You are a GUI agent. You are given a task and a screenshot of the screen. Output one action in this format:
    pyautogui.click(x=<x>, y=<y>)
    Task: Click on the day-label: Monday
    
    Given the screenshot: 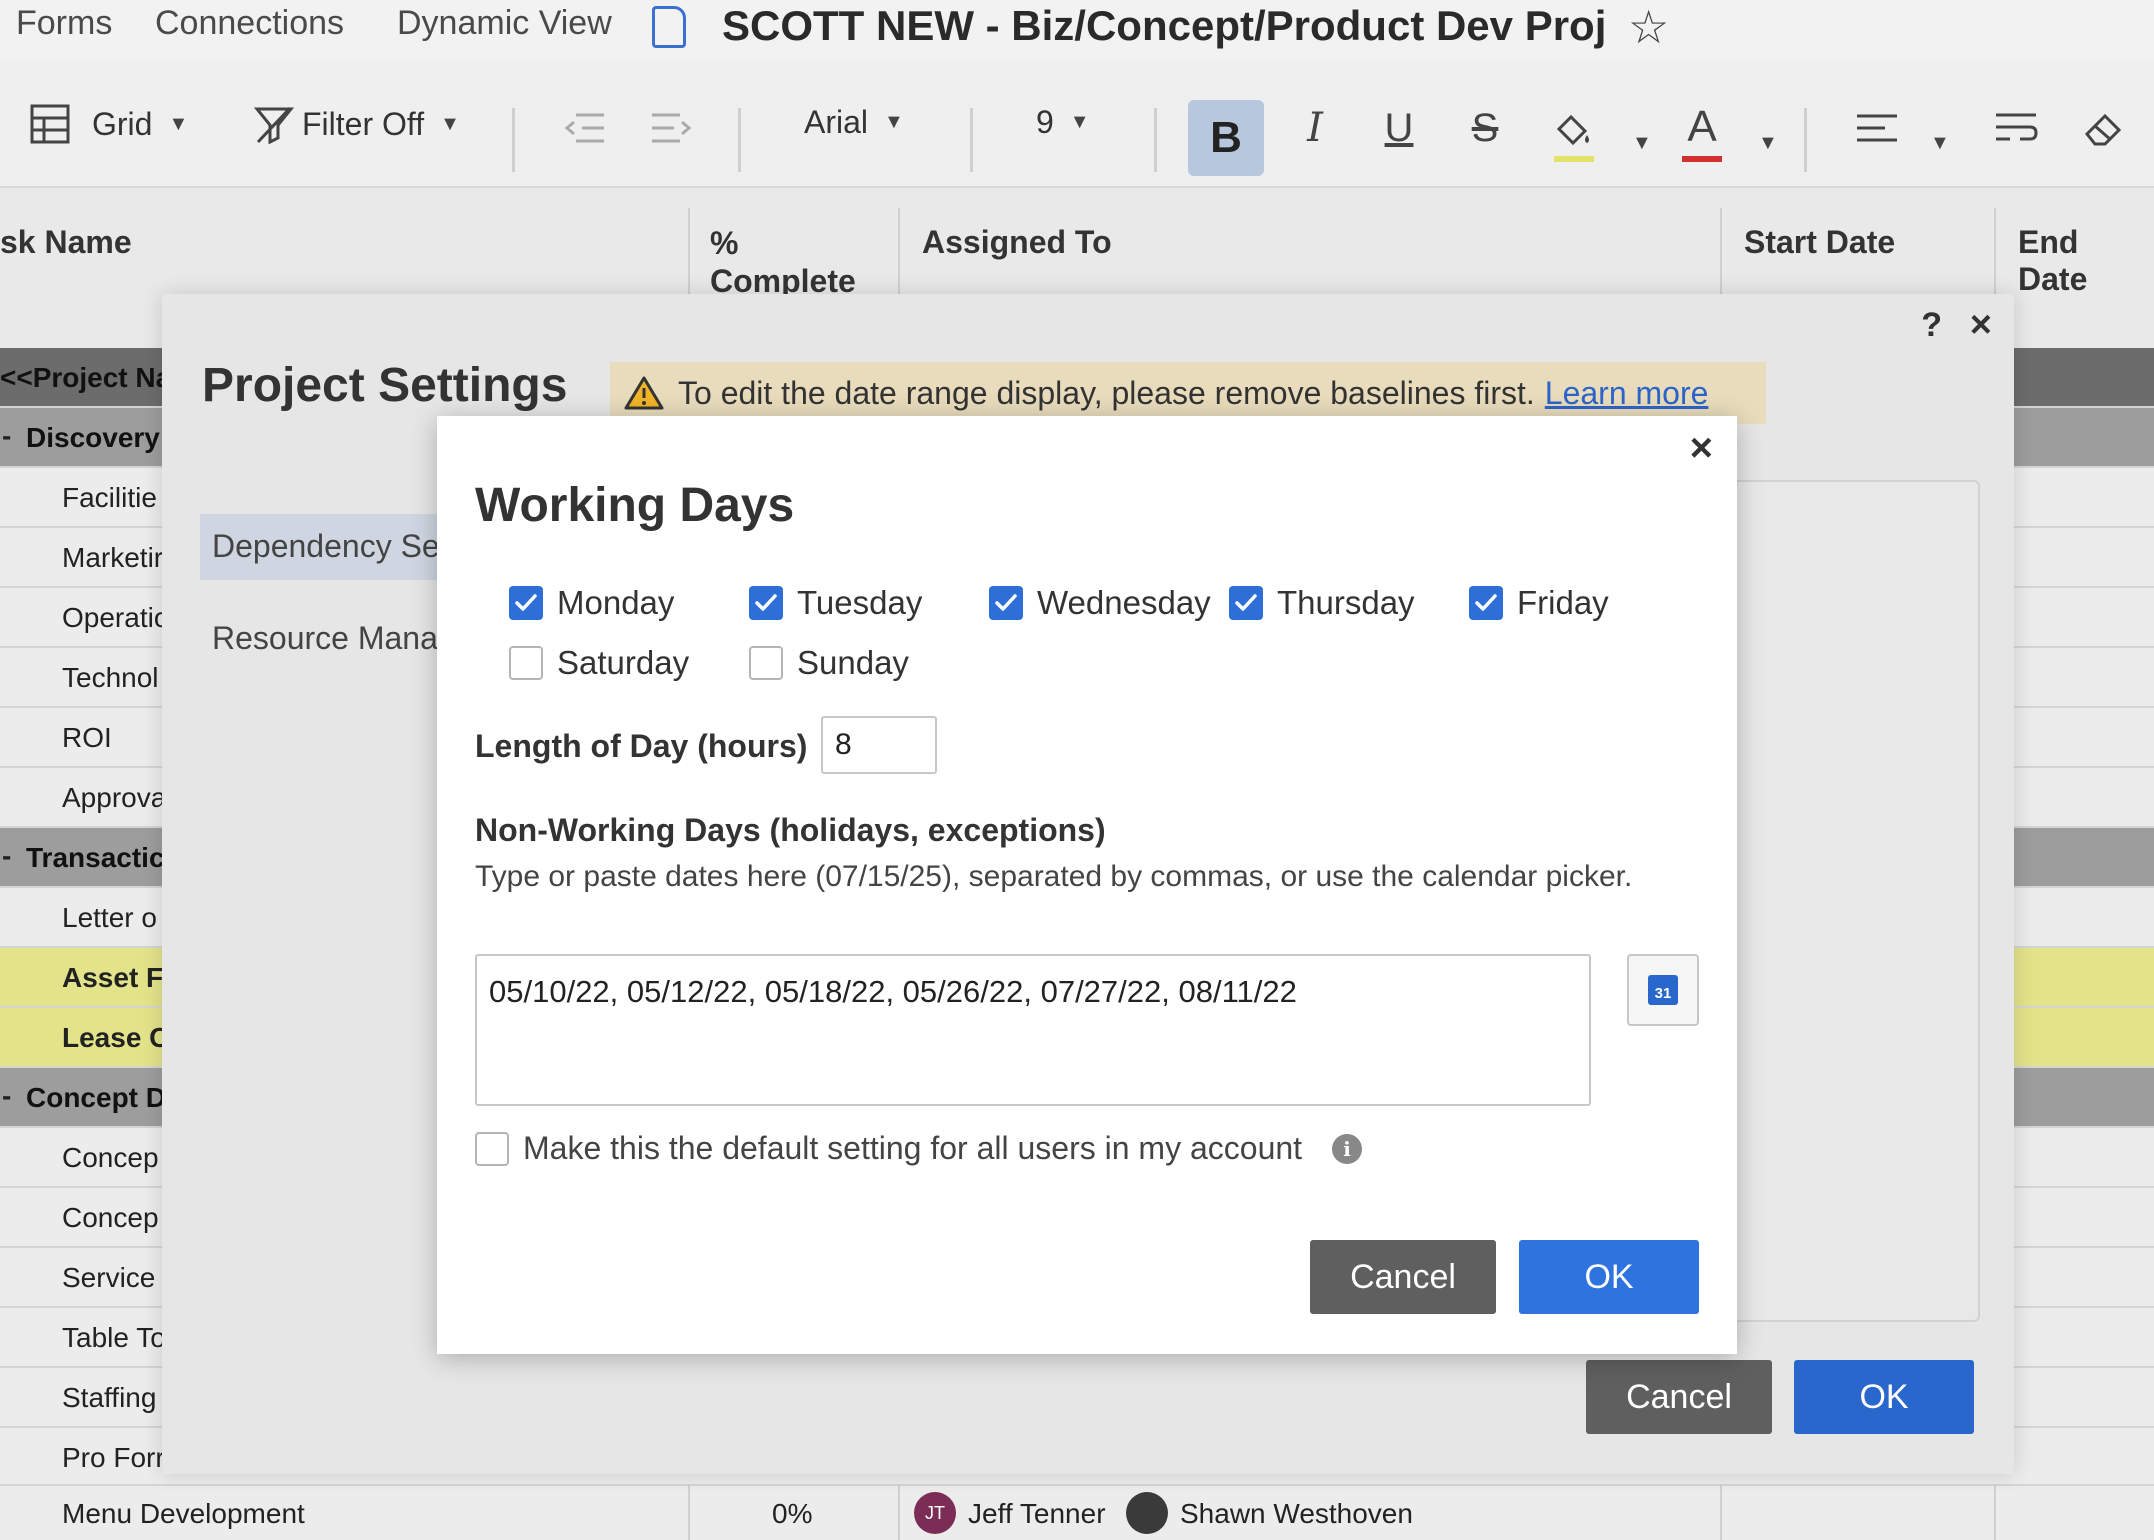 What is the action you would take?
    pyautogui.click(x=616, y=602)
    